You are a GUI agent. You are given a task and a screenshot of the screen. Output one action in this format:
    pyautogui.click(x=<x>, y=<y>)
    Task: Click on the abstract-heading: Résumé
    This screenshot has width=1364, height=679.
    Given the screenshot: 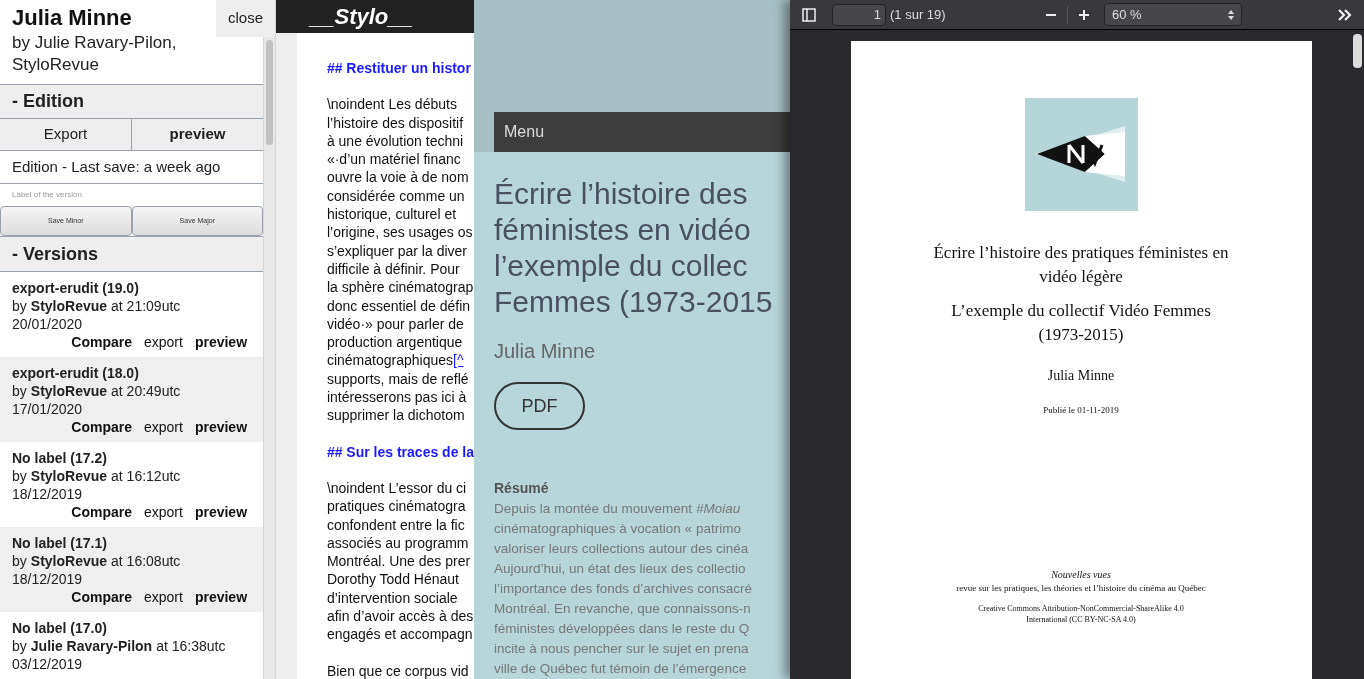 What is the action you would take?
    pyautogui.click(x=521, y=488)
    